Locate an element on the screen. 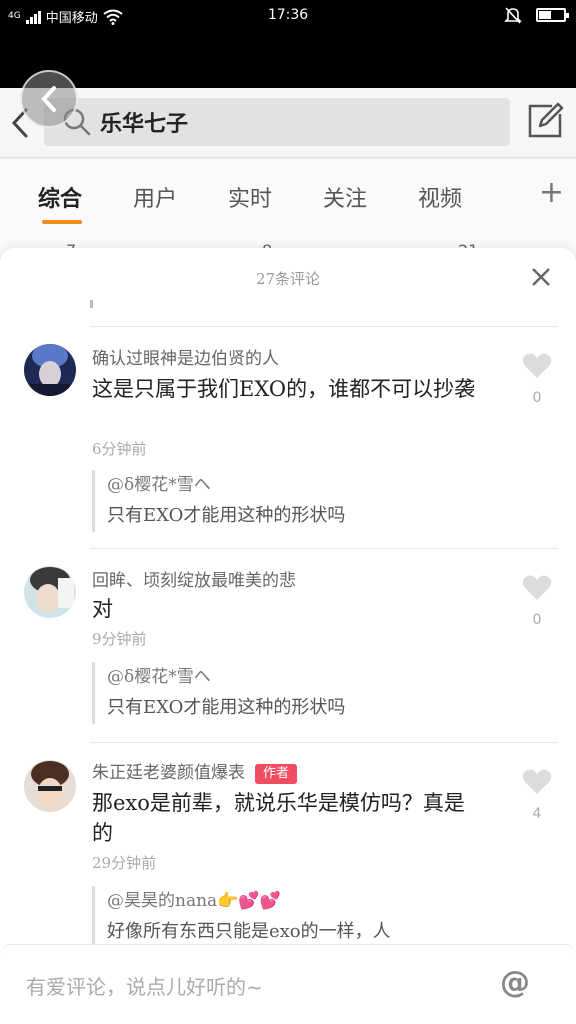 The image size is (576, 1024). author-badge: 作者 is located at coordinates (276, 773).